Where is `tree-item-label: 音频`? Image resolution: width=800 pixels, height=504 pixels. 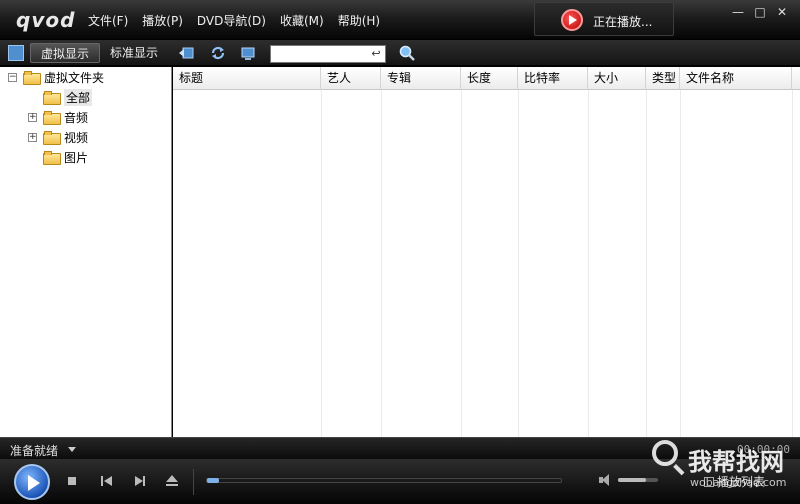 tree-item-label: 音频 is located at coordinates (76, 117).